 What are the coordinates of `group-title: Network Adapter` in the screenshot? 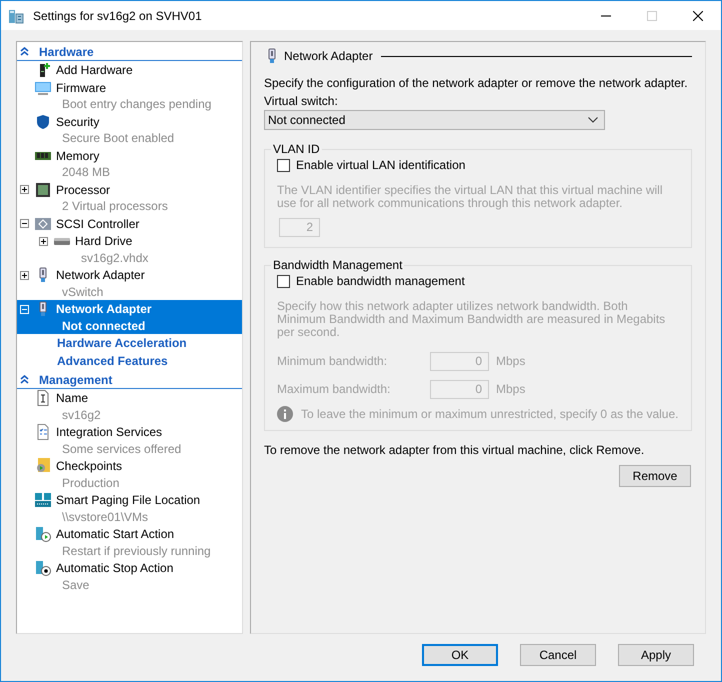 It's located at (328, 56).